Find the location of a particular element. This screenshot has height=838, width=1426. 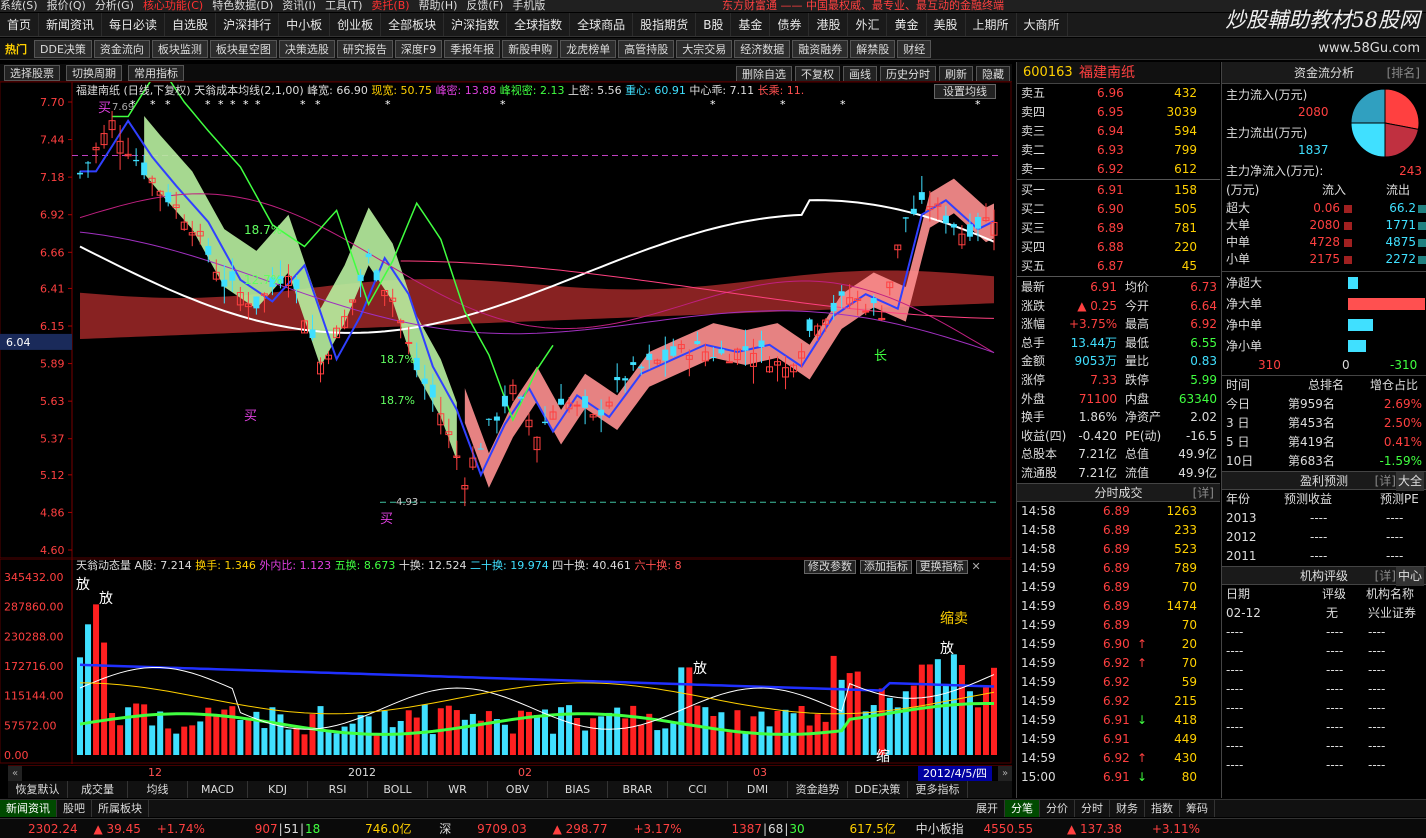

chart-head-button: 选择股票 is located at coordinates (32, 73).